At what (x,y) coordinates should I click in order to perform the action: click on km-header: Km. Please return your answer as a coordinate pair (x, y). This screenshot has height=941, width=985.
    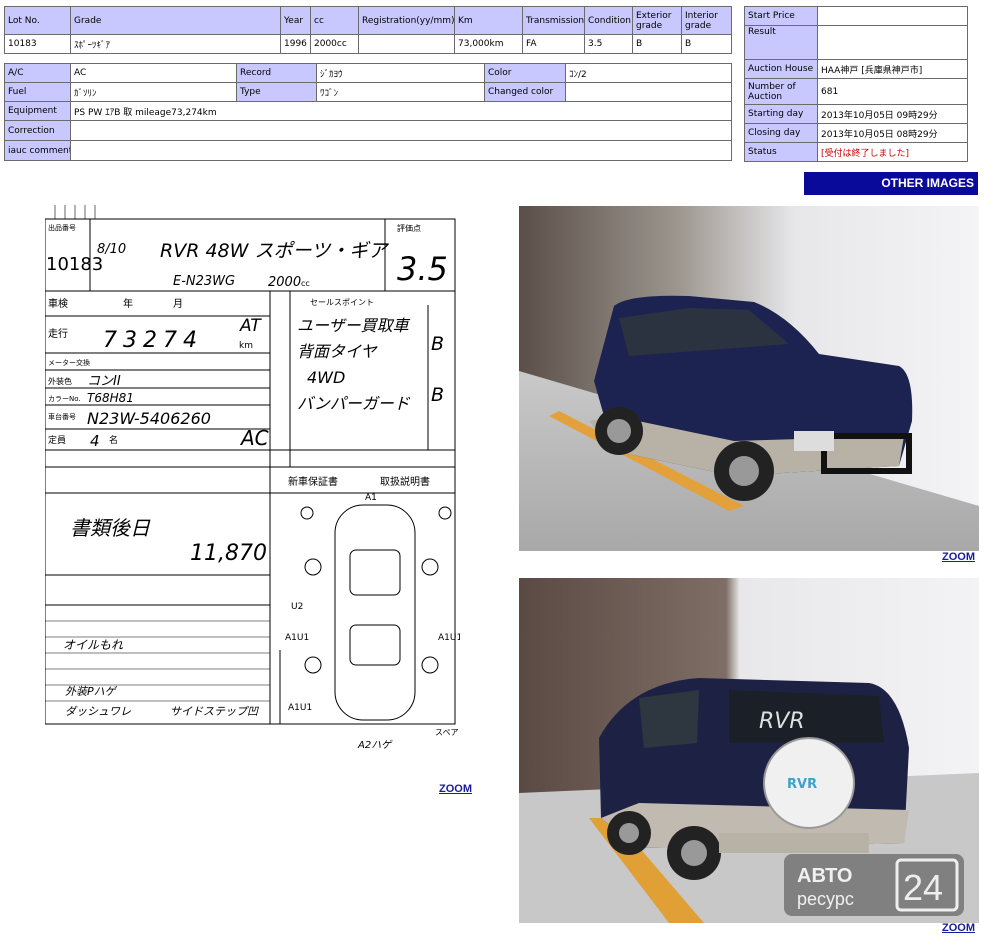
    Looking at the image, I should click on (488, 20).